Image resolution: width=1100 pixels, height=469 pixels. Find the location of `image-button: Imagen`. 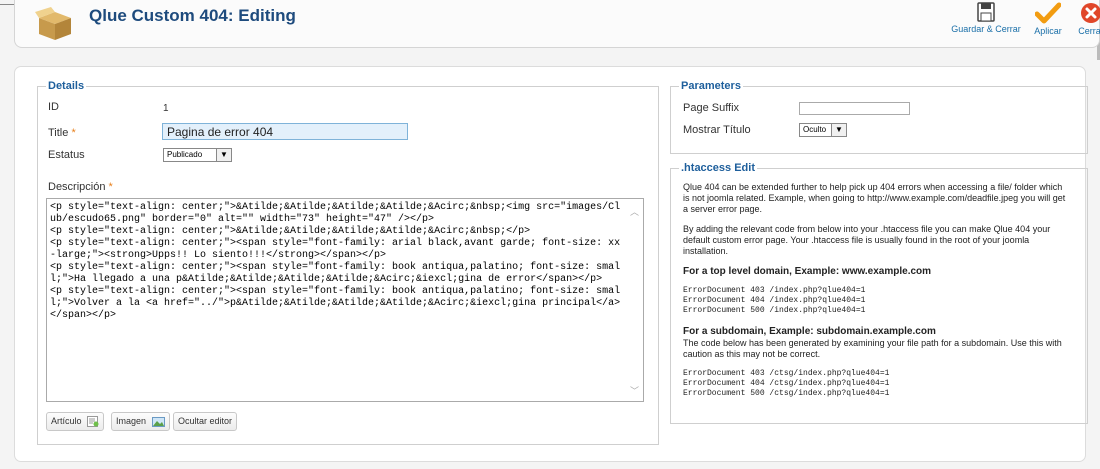

image-button: Imagen is located at coordinates (140, 421).